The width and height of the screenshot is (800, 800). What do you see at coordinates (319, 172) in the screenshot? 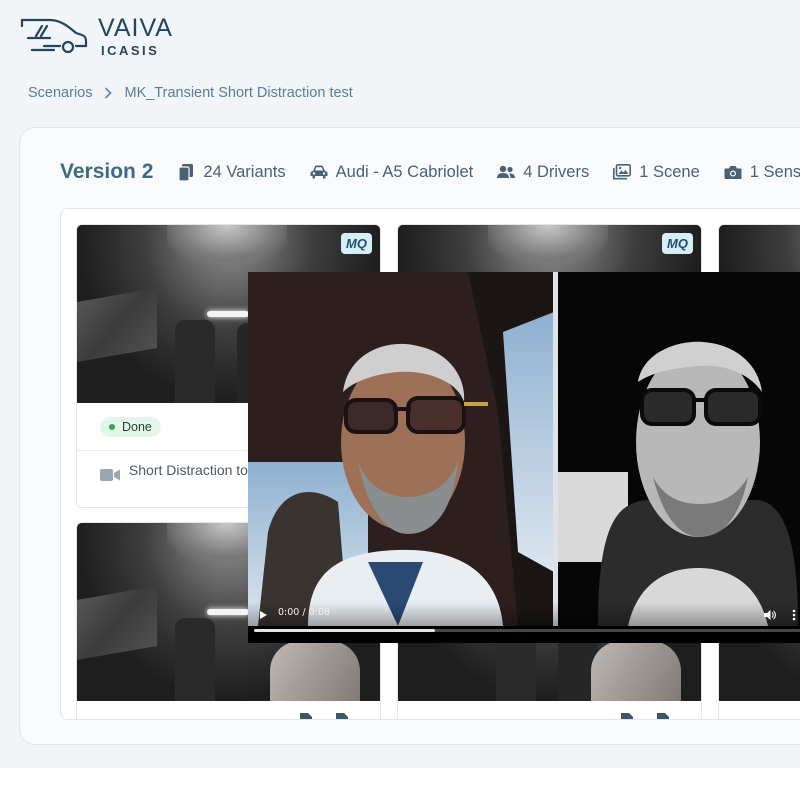
I see `car-icon` at bounding box center [319, 172].